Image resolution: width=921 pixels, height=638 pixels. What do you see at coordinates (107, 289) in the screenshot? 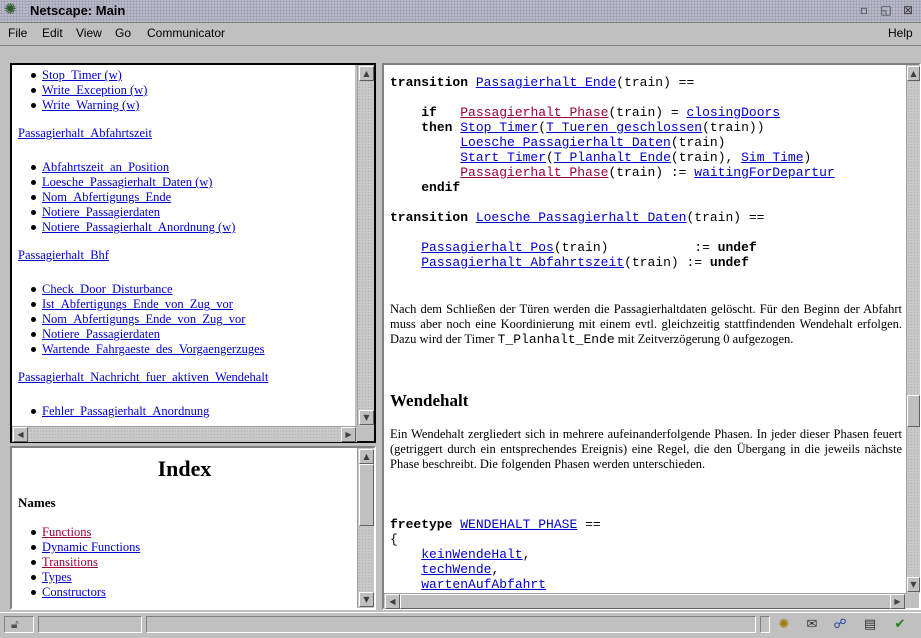
I see `toc-link: Check_Door_Disturbance` at bounding box center [107, 289].